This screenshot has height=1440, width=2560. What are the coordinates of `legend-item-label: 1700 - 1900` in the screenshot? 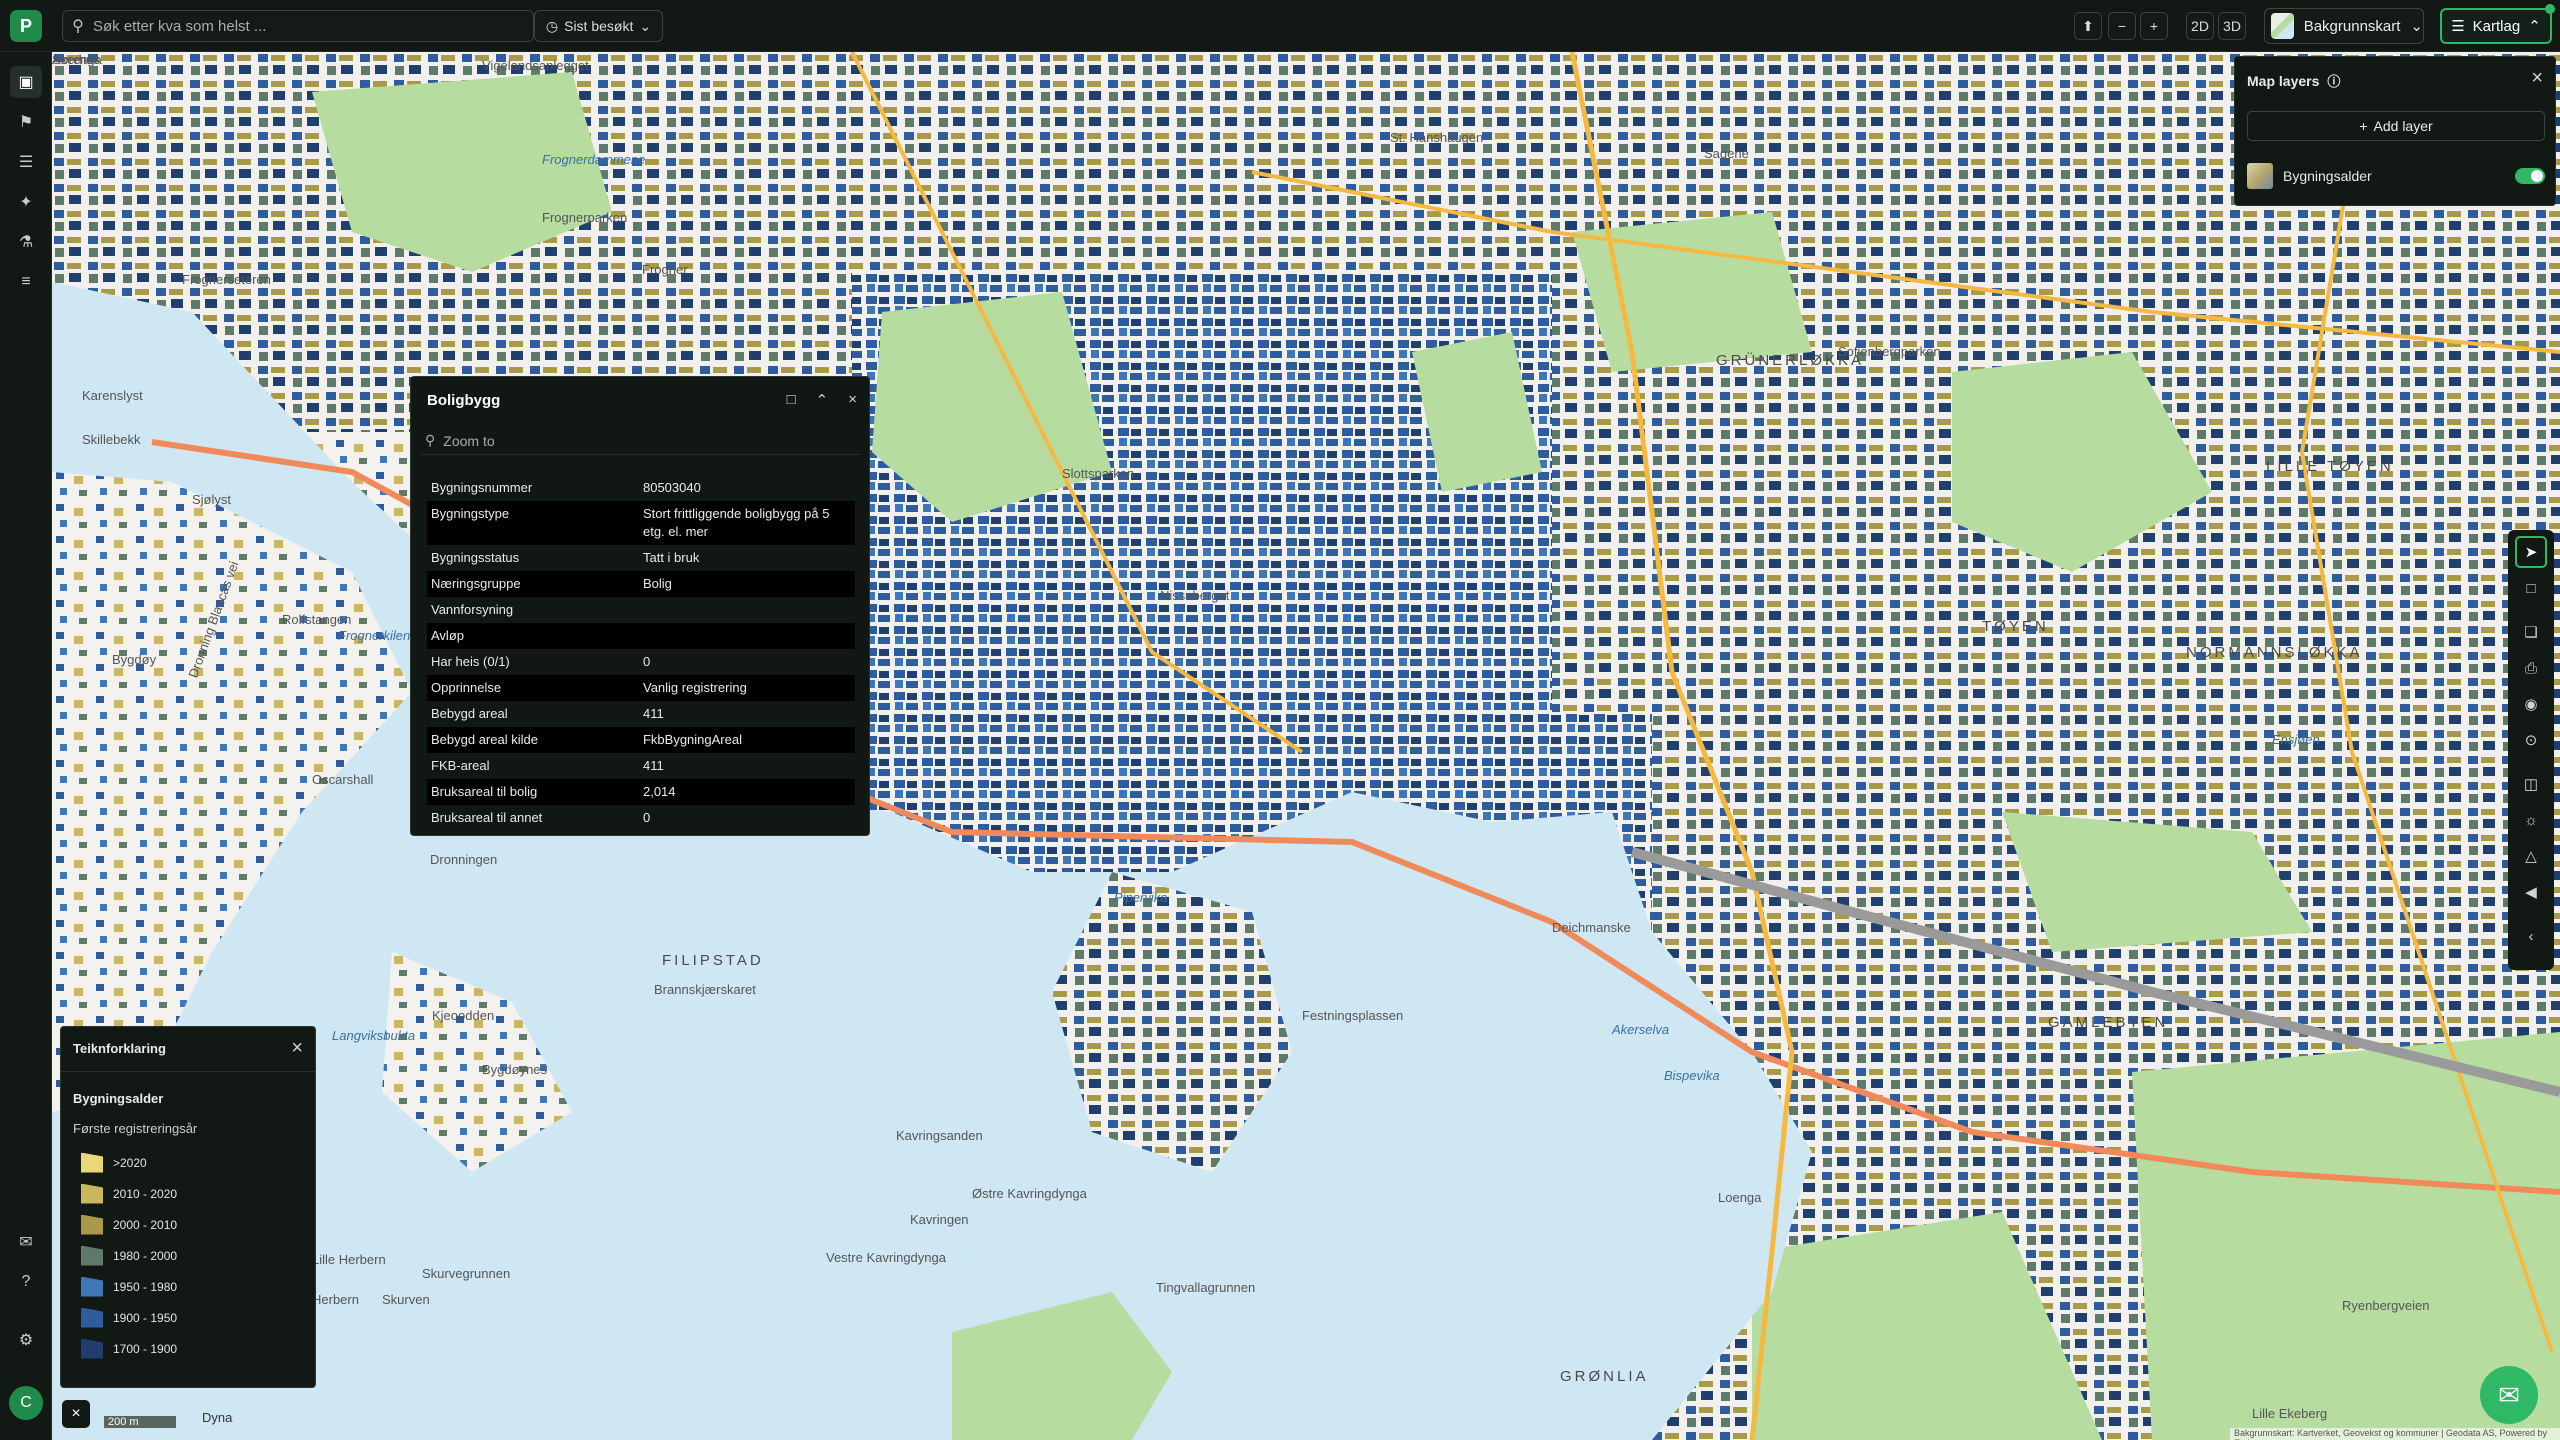 It's located at (145, 1348).